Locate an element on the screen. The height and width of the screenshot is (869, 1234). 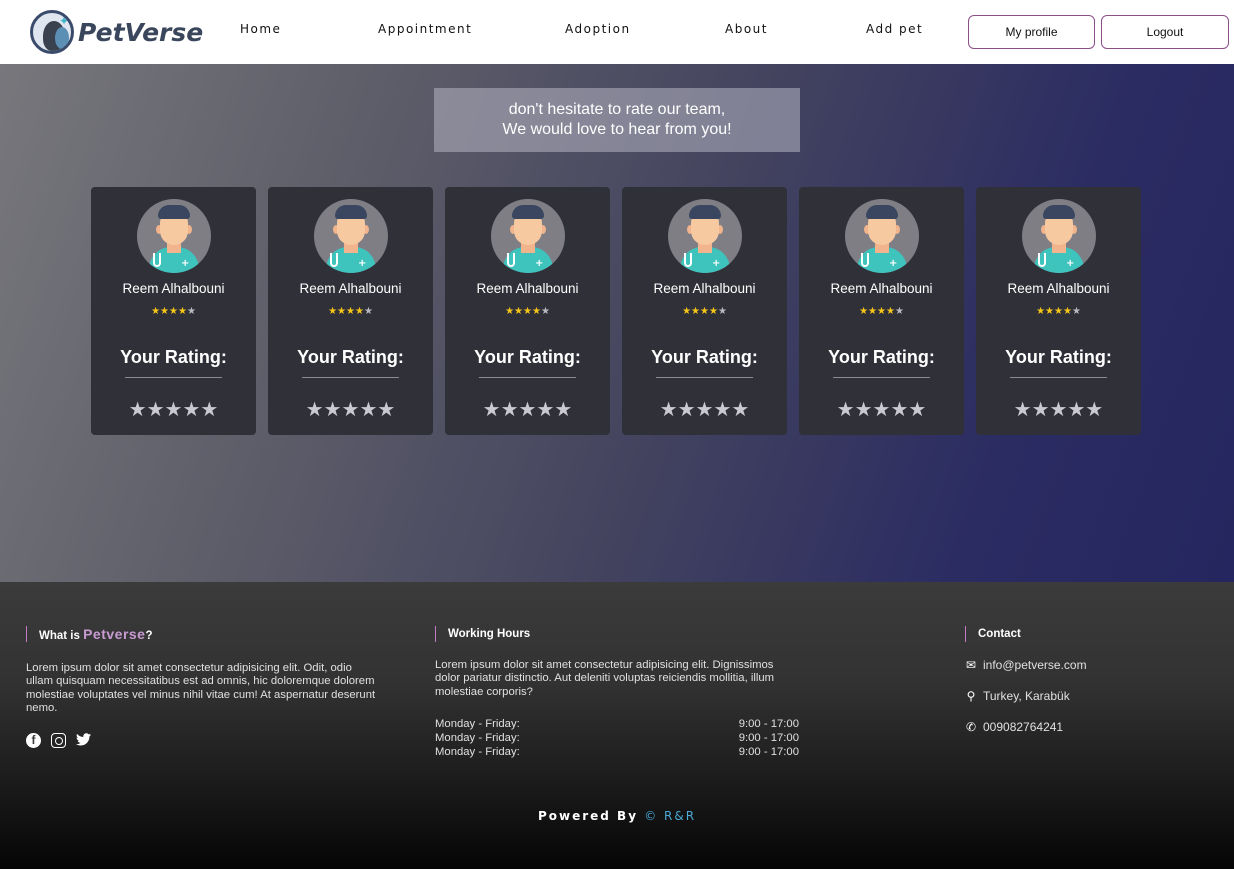
footer-about-heading: What is Petverse? is located at coordinates (89, 634).